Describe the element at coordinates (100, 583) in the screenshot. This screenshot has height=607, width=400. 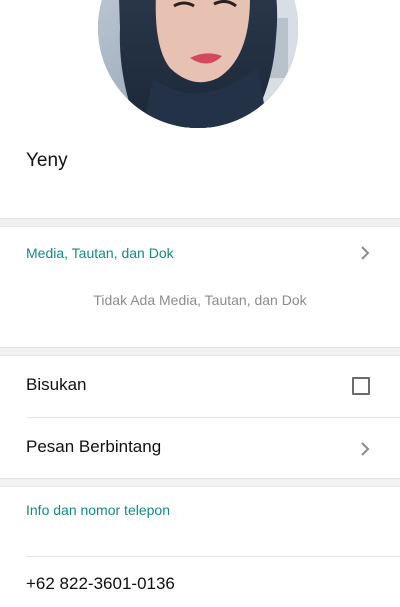
I see `phone-number: +62 822-3601-0136` at that location.